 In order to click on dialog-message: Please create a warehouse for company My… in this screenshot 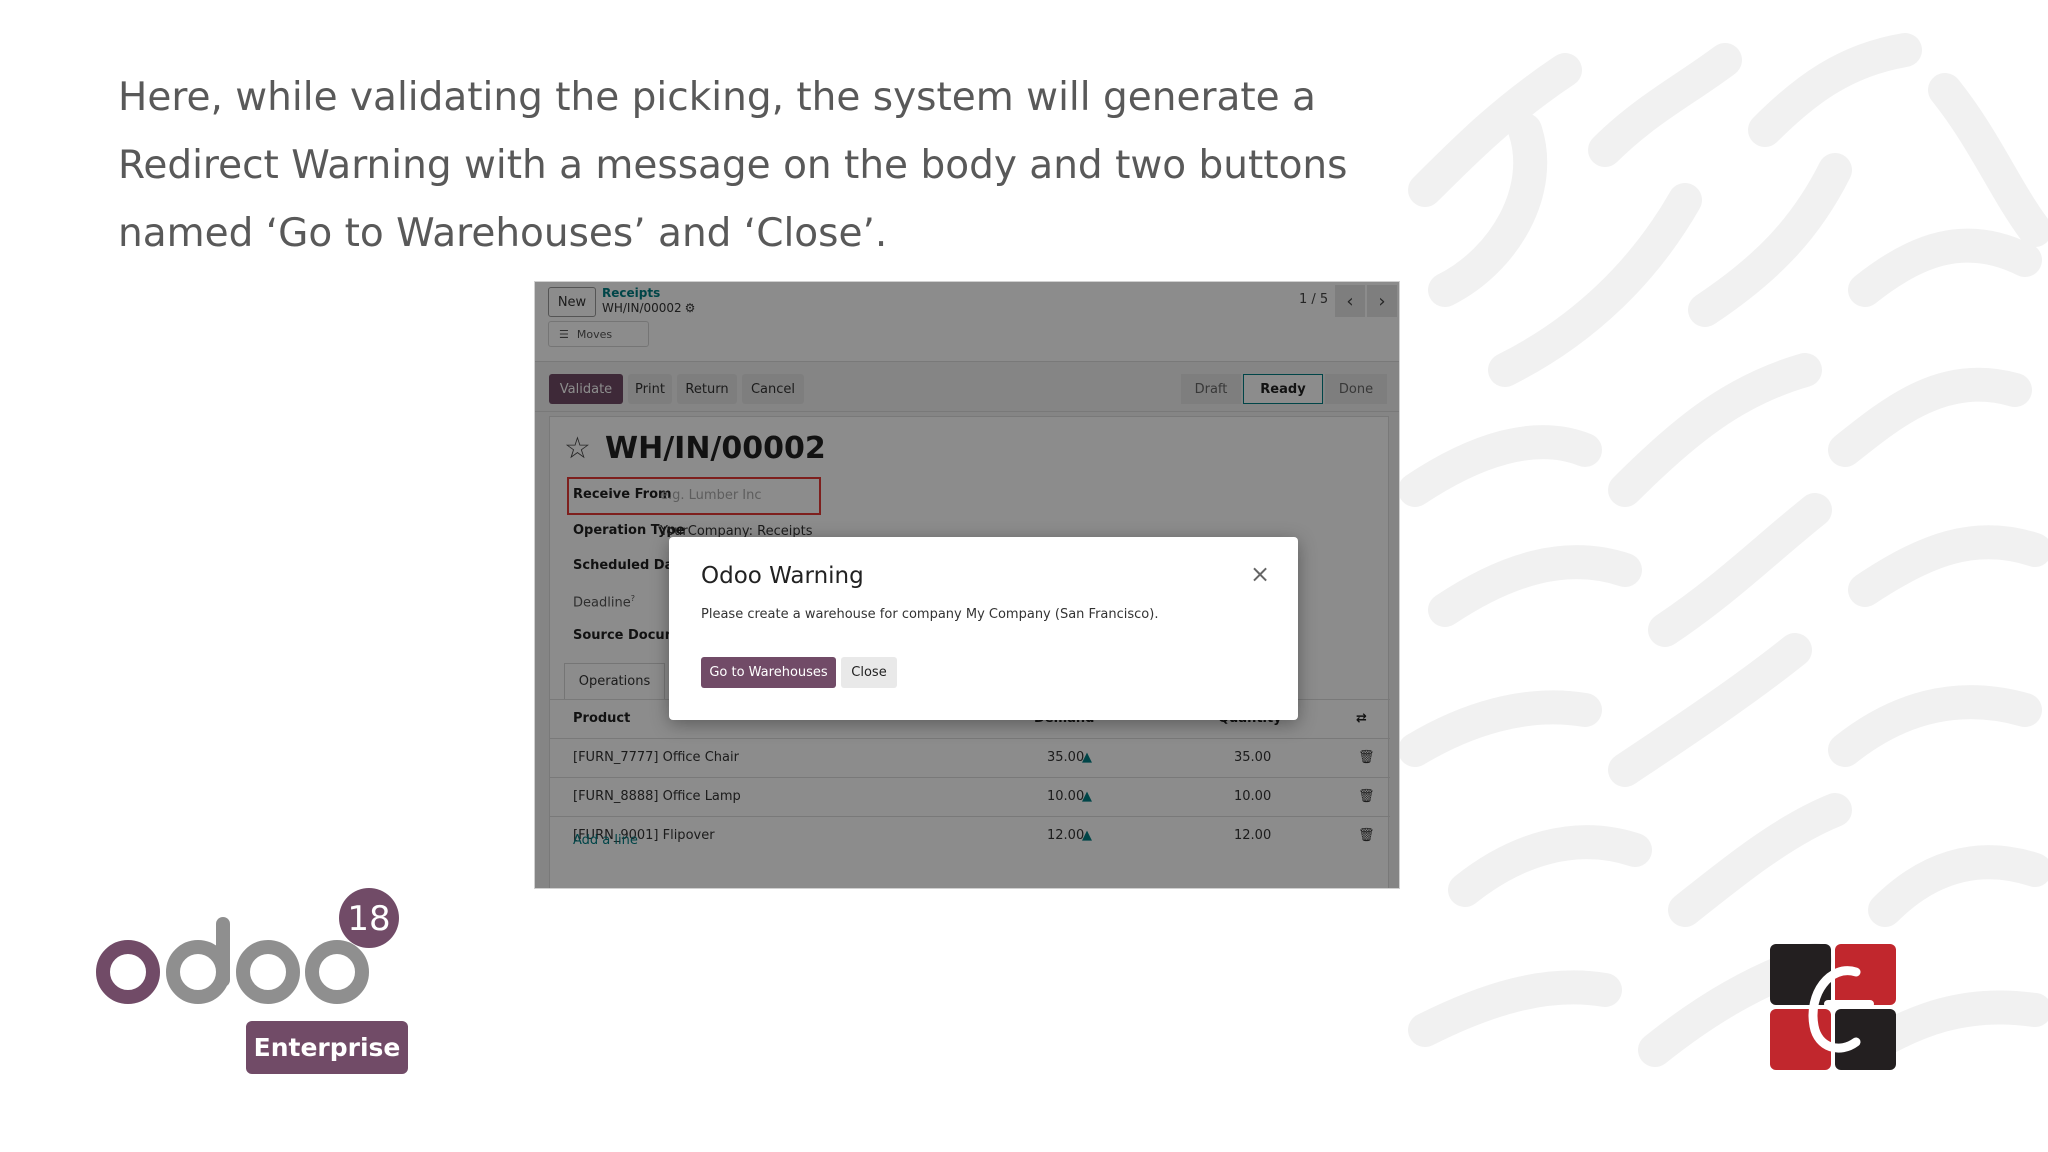, I will do `click(930, 614)`.